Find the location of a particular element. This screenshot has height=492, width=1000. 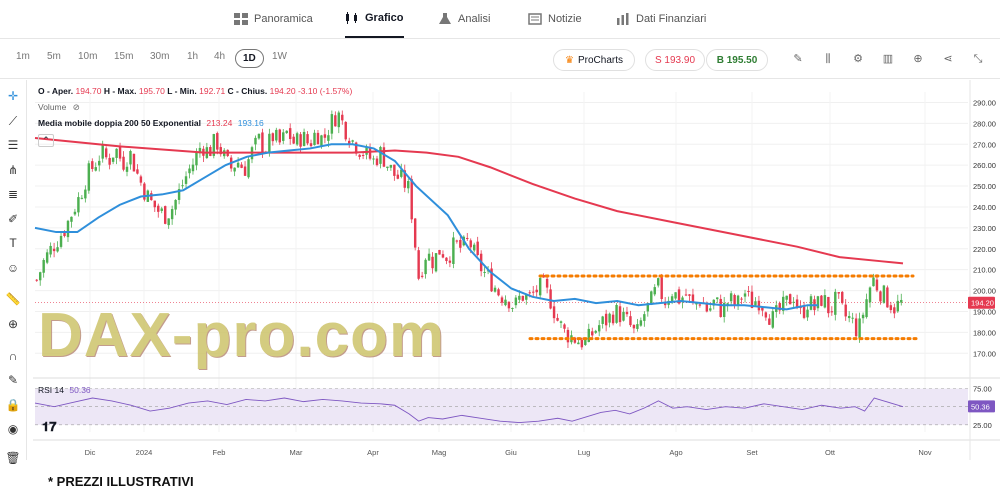

tab-panoramica: Panoramica is located at coordinates (273, 19).